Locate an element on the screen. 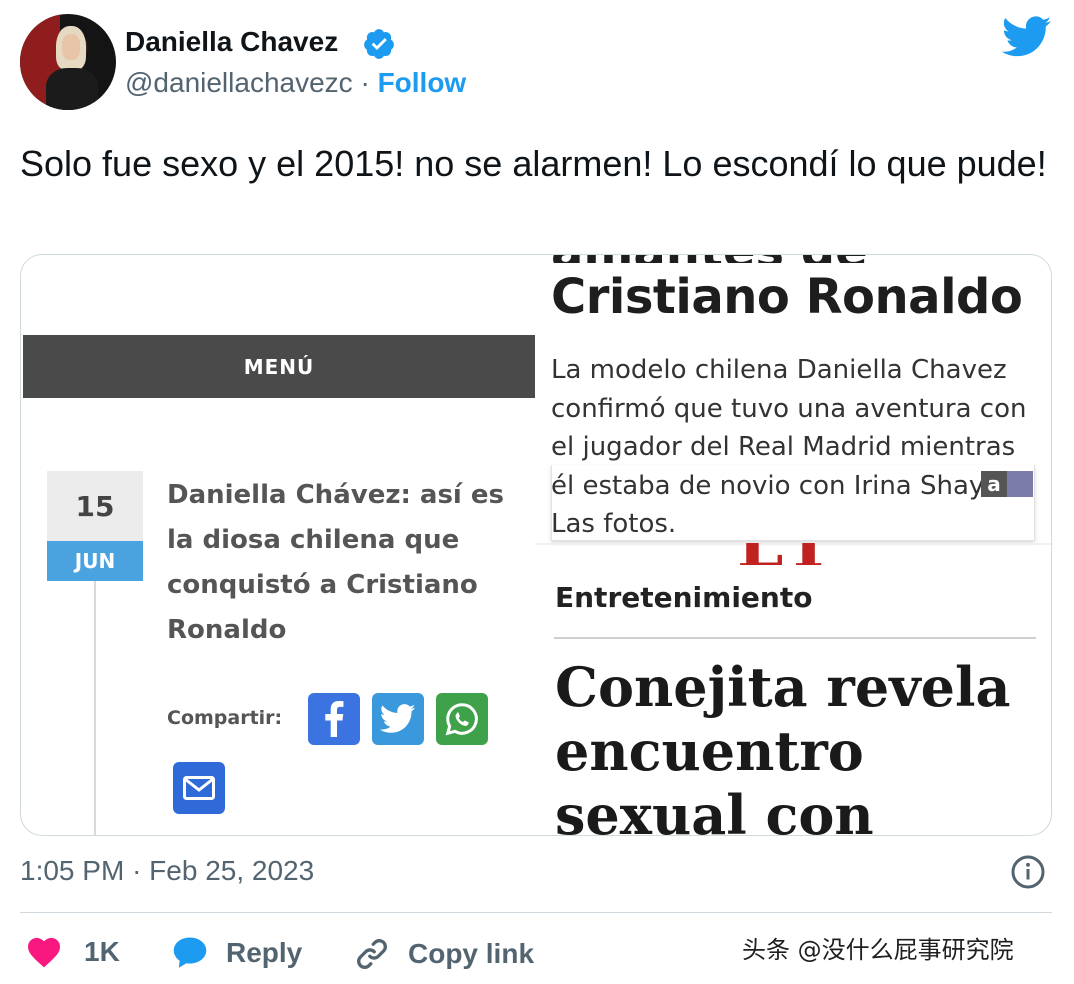  right-headline: Cristiano Ronaldo is located at coordinates (787, 297).